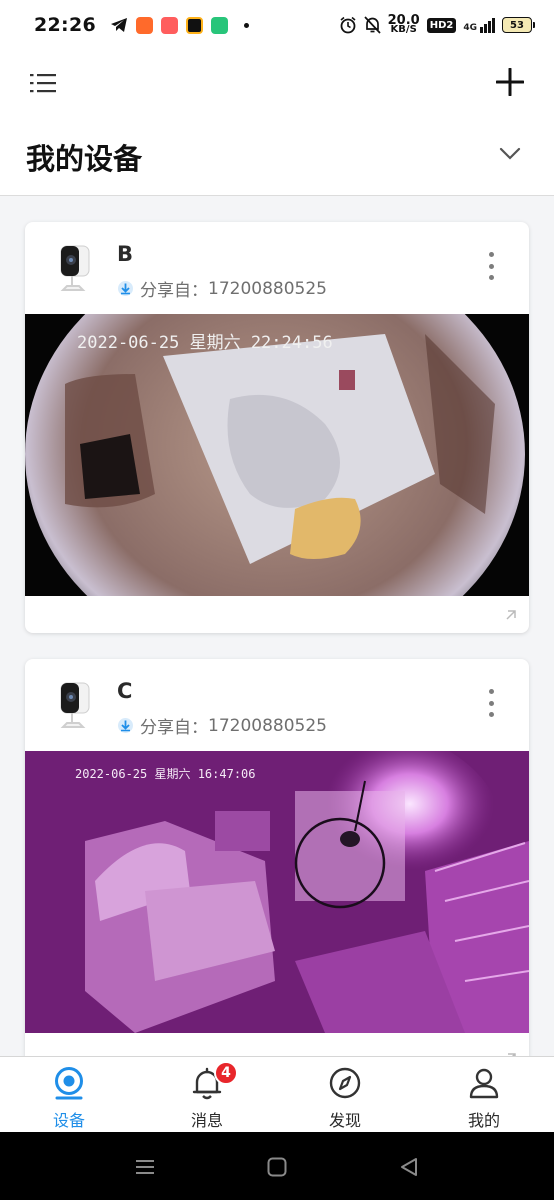  Describe the element at coordinates (43, 83) in the screenshot. I see `list-icon` at that location.